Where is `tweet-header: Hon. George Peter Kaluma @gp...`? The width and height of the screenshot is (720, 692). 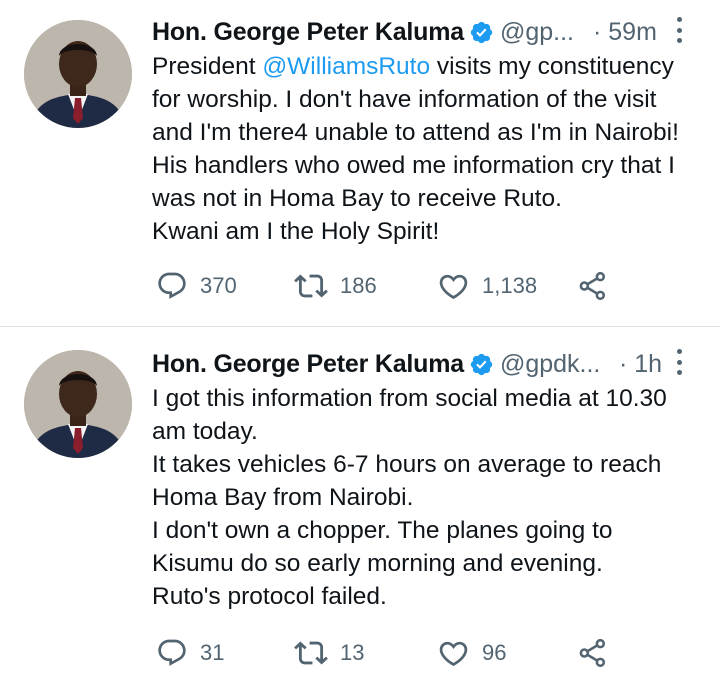
tweet-header: Hon. George Peter Kaluma @gp... is located at coordinates (363, 32).